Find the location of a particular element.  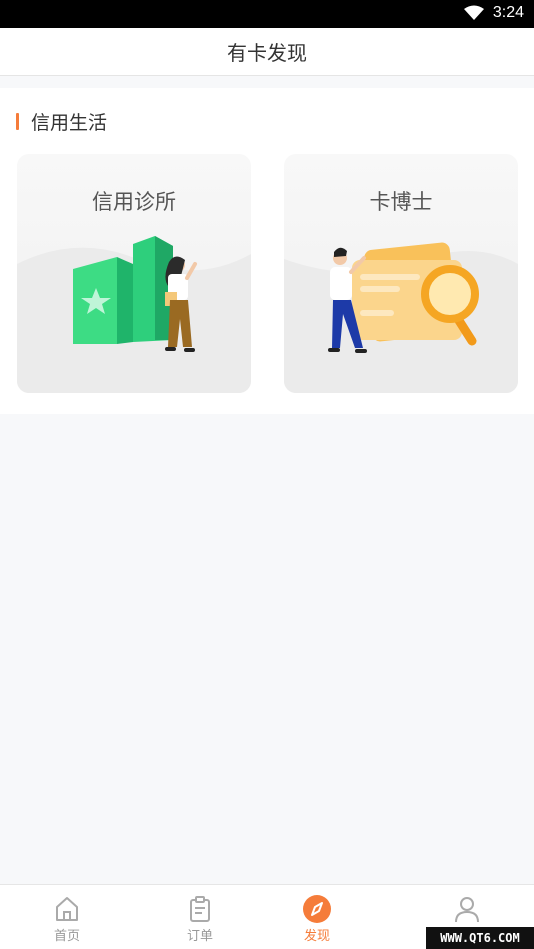

nav-orders: 订单 is located at coordinates (200, 919).